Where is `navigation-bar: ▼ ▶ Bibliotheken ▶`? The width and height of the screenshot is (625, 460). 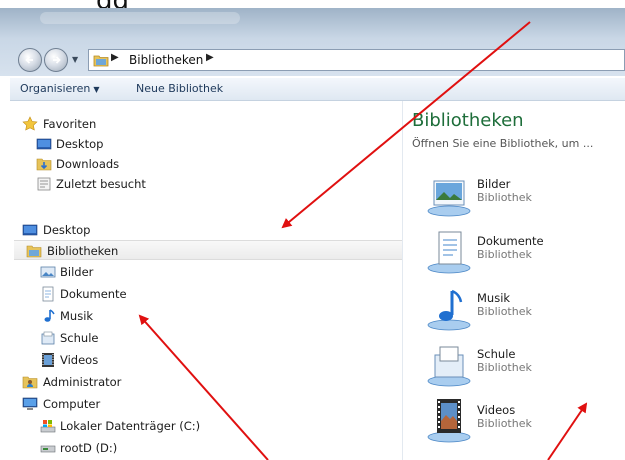
navigation-bar: ▼ ▶ Bibliotheken ▶ is located at coordinates (312, 60).